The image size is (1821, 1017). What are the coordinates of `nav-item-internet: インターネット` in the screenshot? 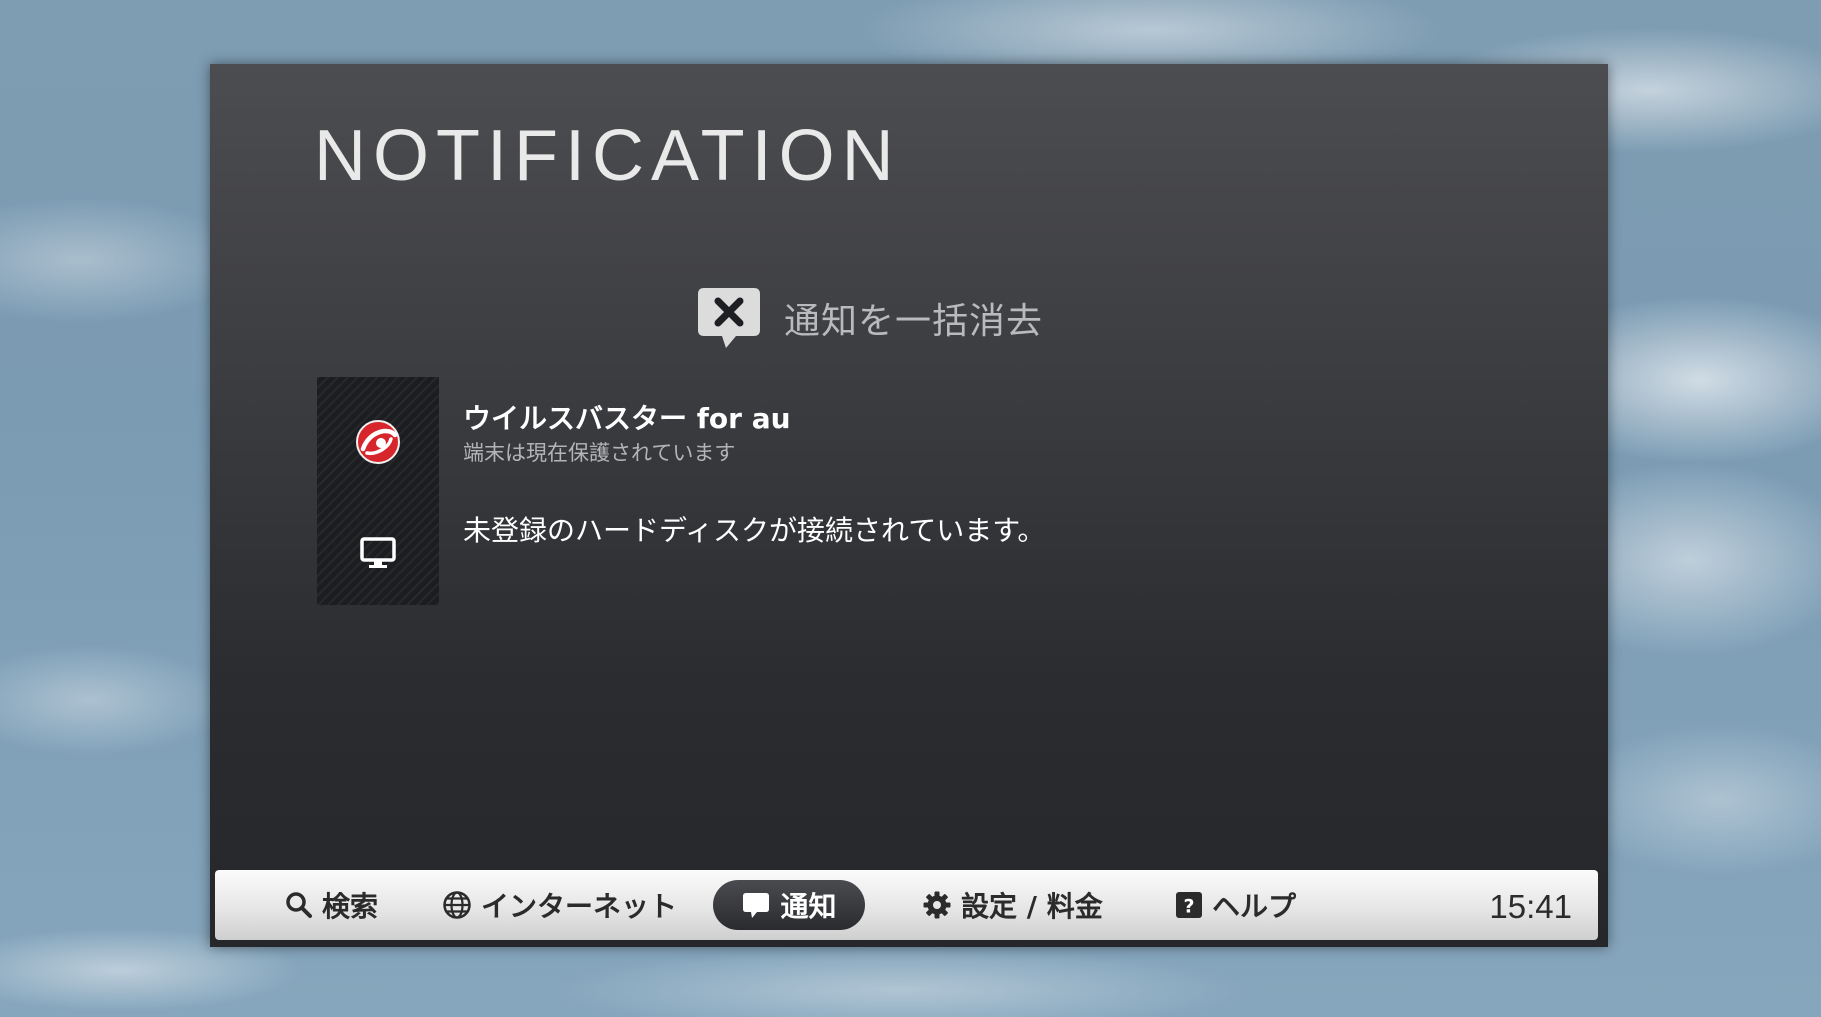 It's located at (559, 905).